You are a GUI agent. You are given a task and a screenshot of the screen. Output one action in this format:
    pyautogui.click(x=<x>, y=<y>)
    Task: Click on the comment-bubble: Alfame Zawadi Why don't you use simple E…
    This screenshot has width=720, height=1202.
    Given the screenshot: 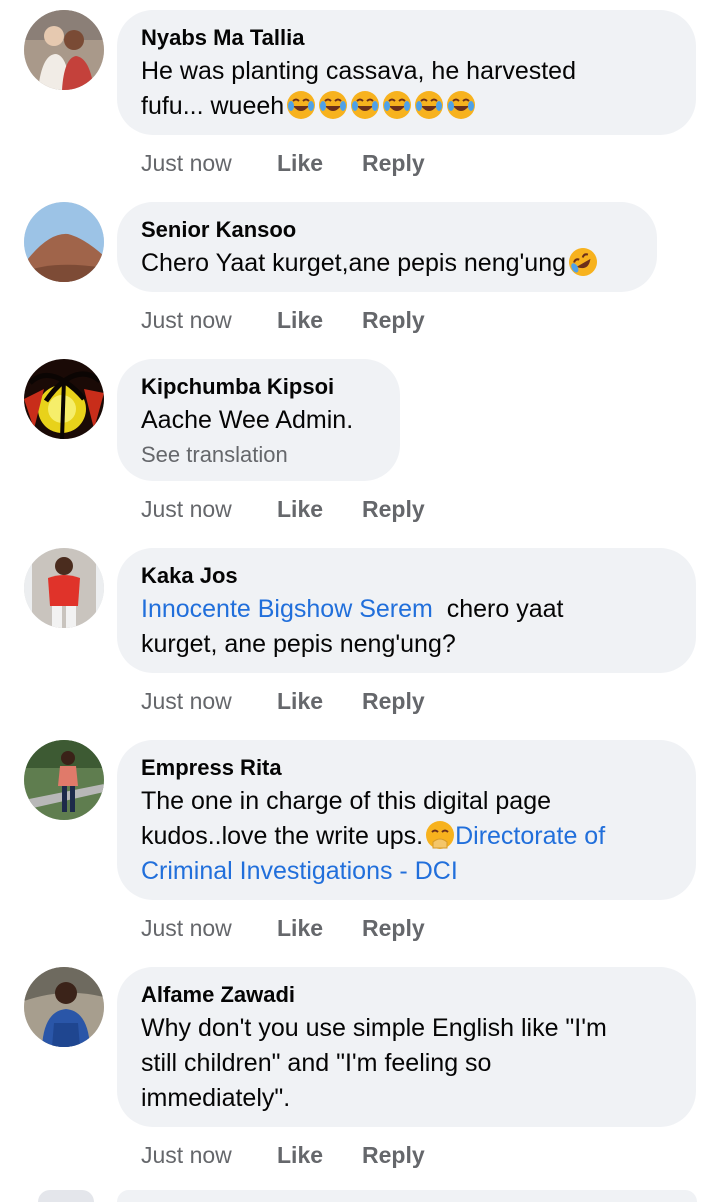 What is the action you would take?
    pyautogui.click(x=406, y=1047)
    